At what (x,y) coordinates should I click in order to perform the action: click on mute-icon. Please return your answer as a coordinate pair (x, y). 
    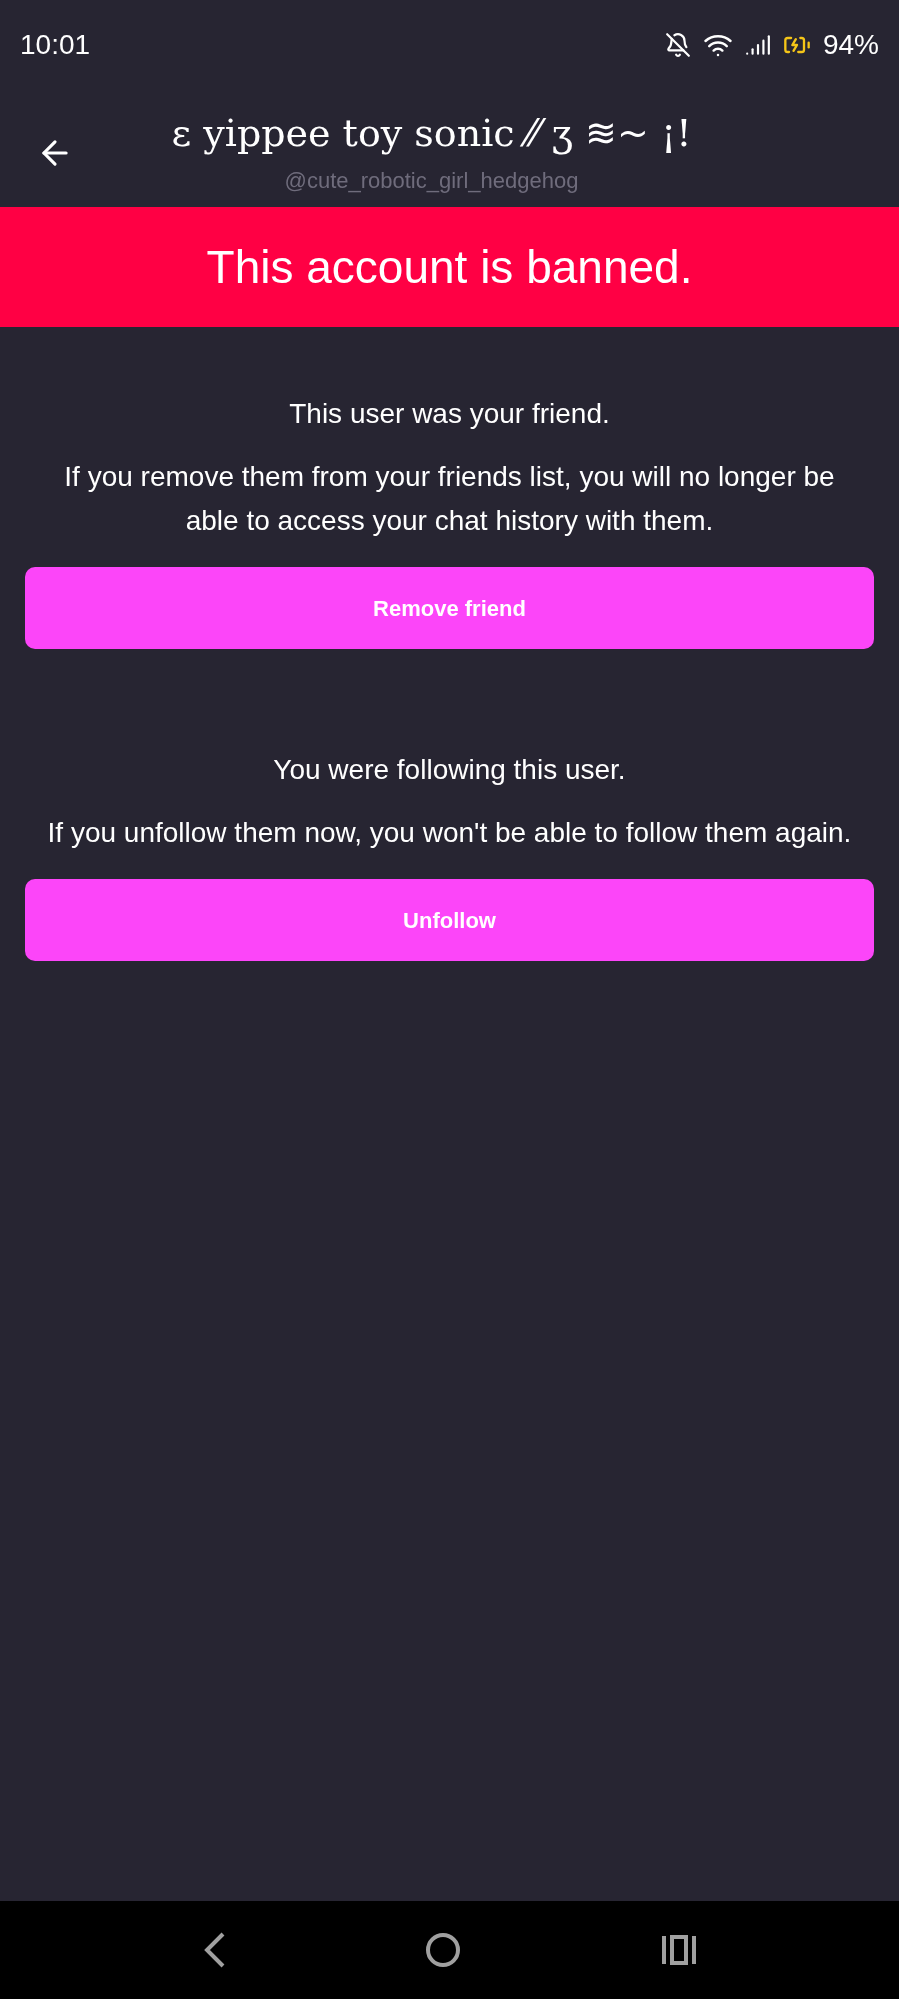
    Looking at the image, I should click on (677, 45).